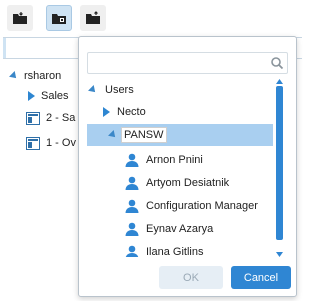  What do you see at coordinates (43, 76) in the screenshot?
I see `tree-root-label: rsharon` at bounding box center [43, 76].